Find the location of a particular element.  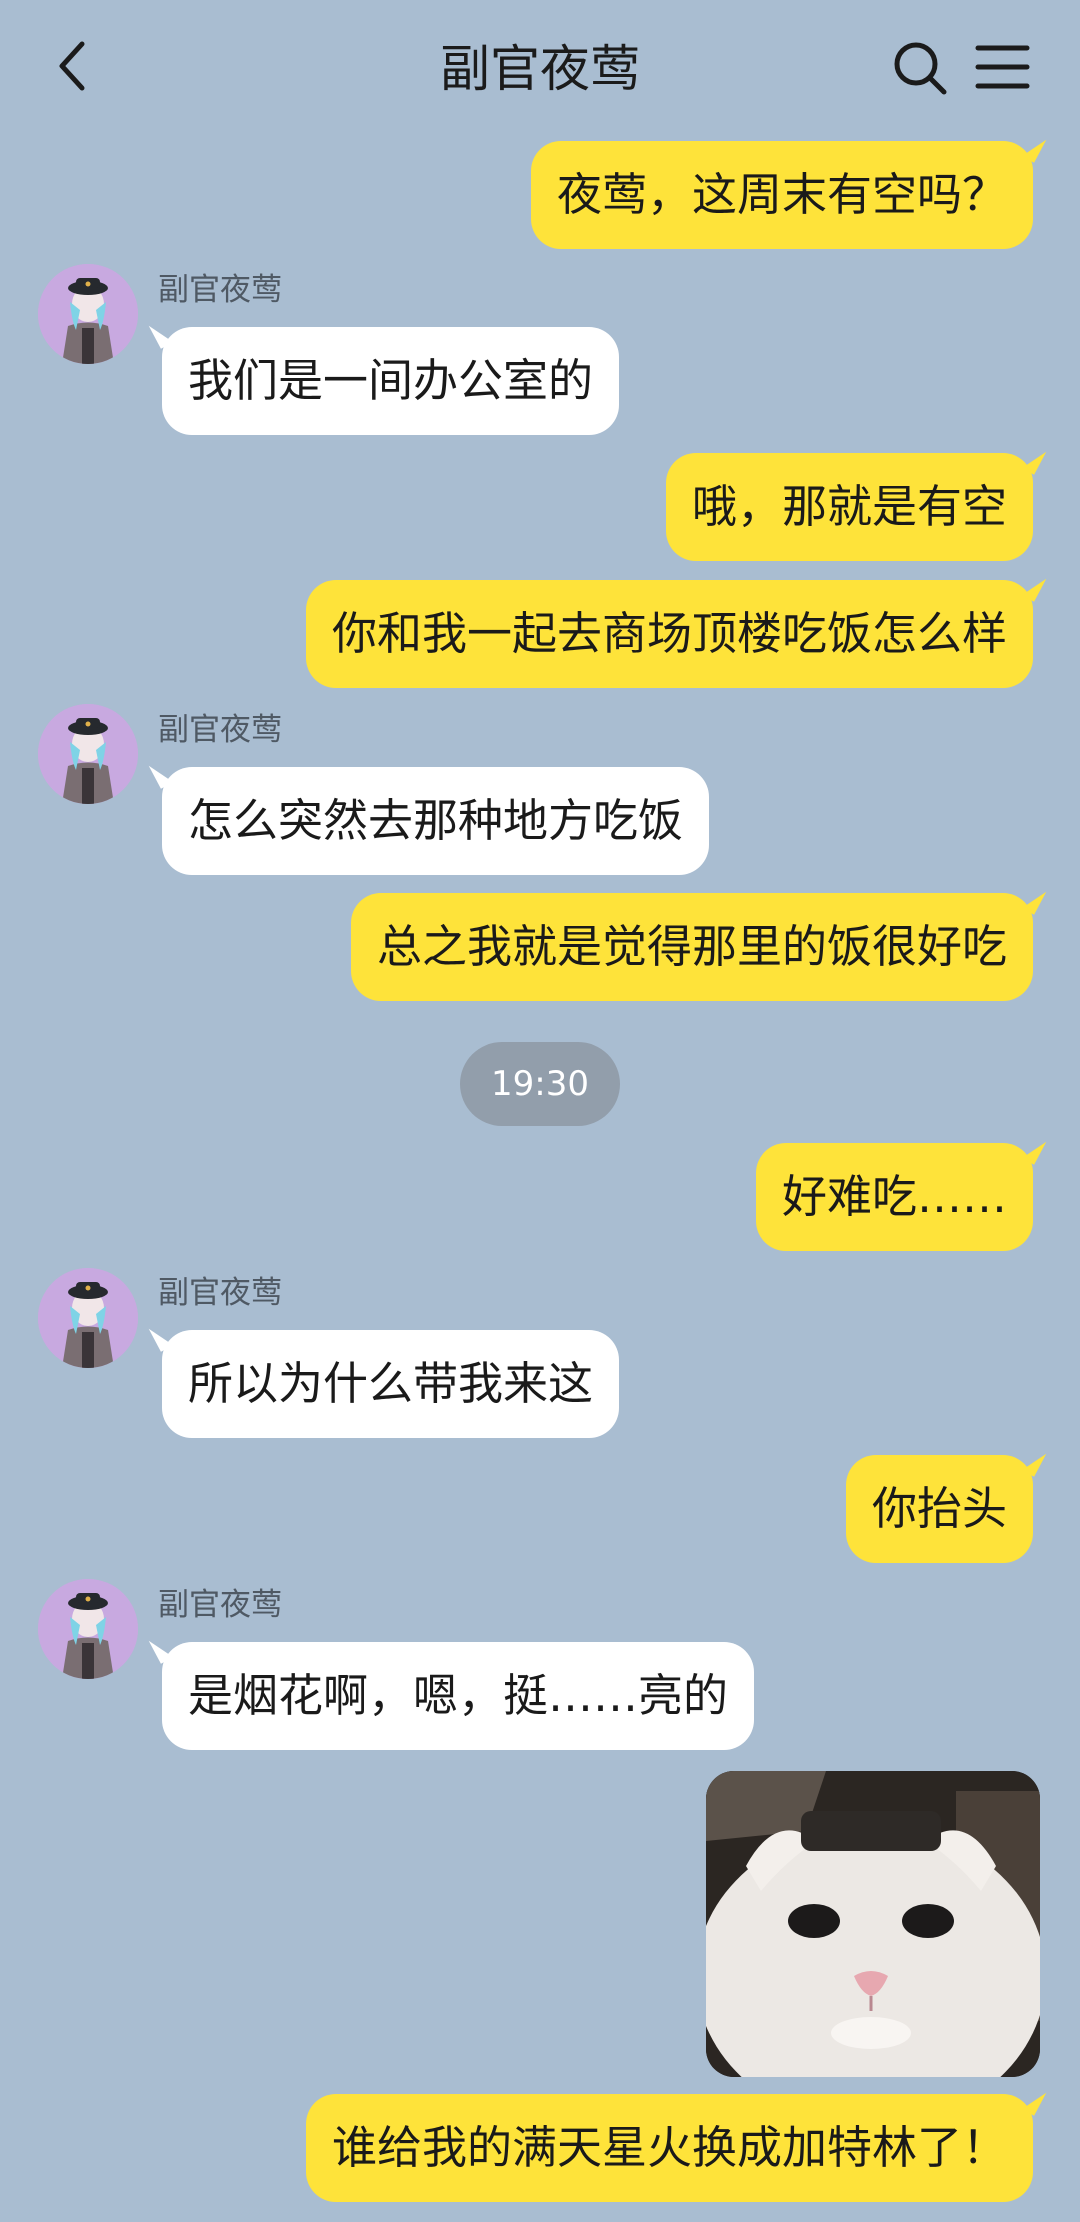

menu-icon is located at coordinates (1002, 67).